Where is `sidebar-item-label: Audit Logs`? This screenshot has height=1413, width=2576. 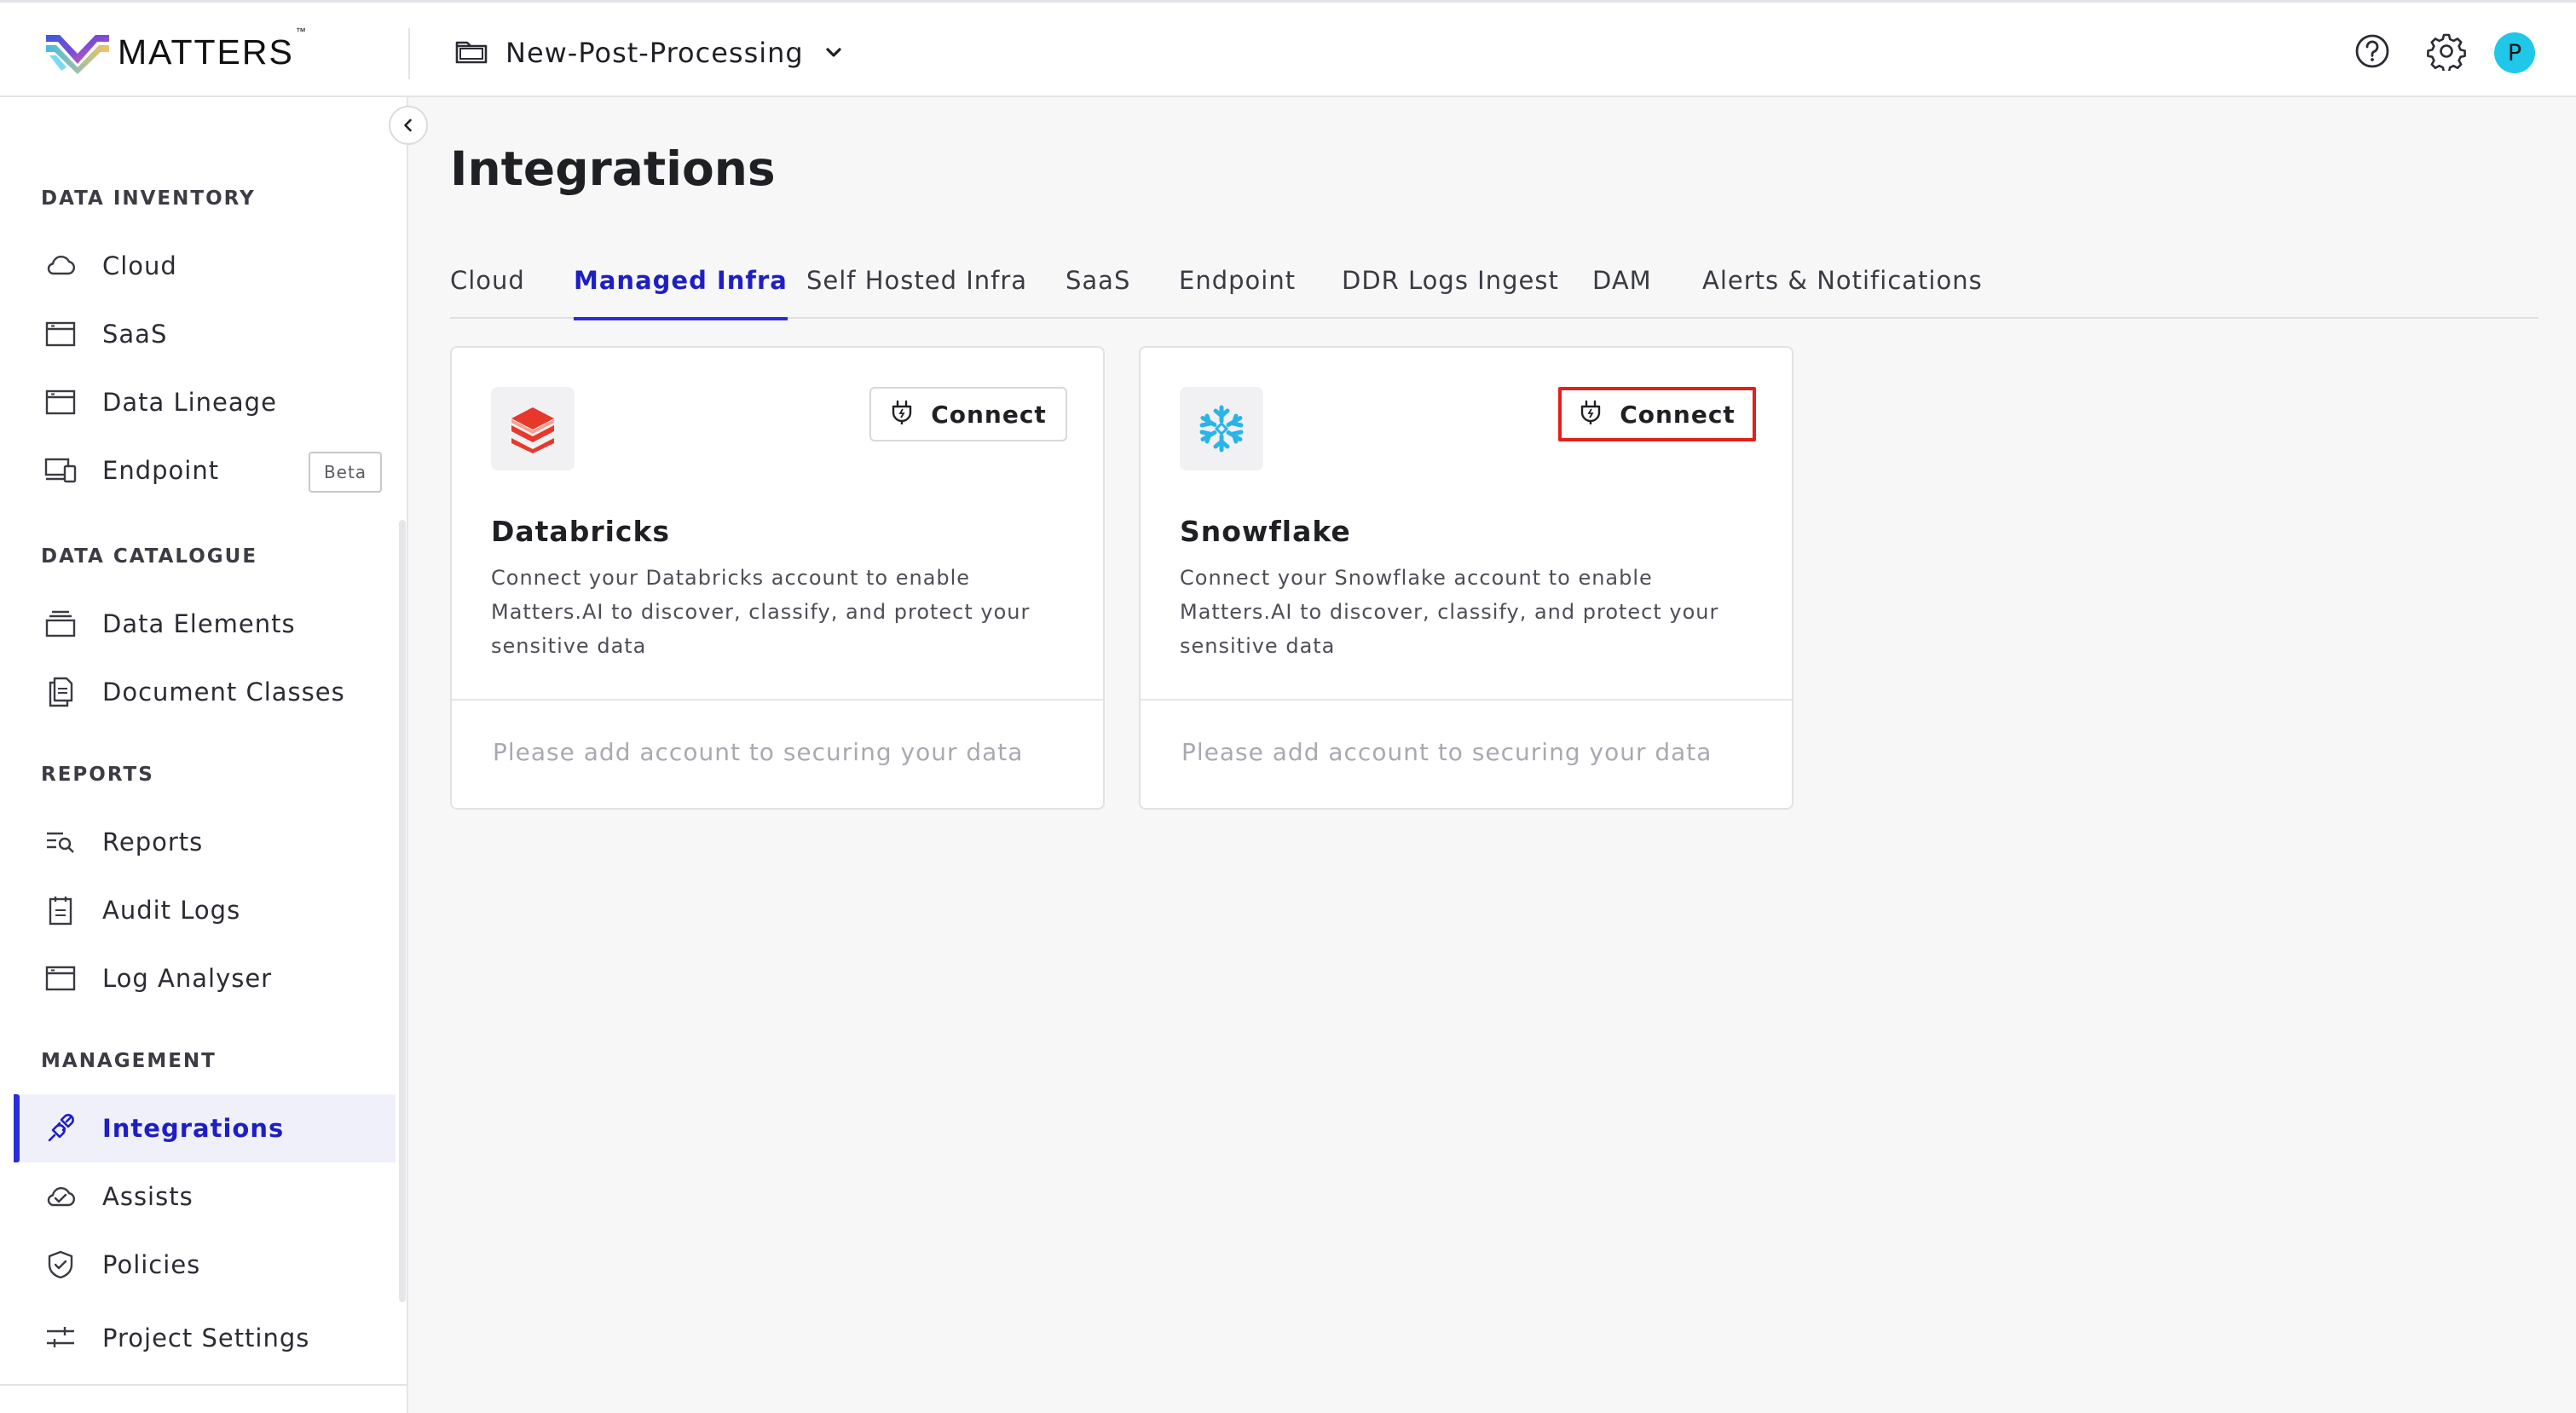
sidebar-item-label: Audit Logs is located at coordinates (171, 910).